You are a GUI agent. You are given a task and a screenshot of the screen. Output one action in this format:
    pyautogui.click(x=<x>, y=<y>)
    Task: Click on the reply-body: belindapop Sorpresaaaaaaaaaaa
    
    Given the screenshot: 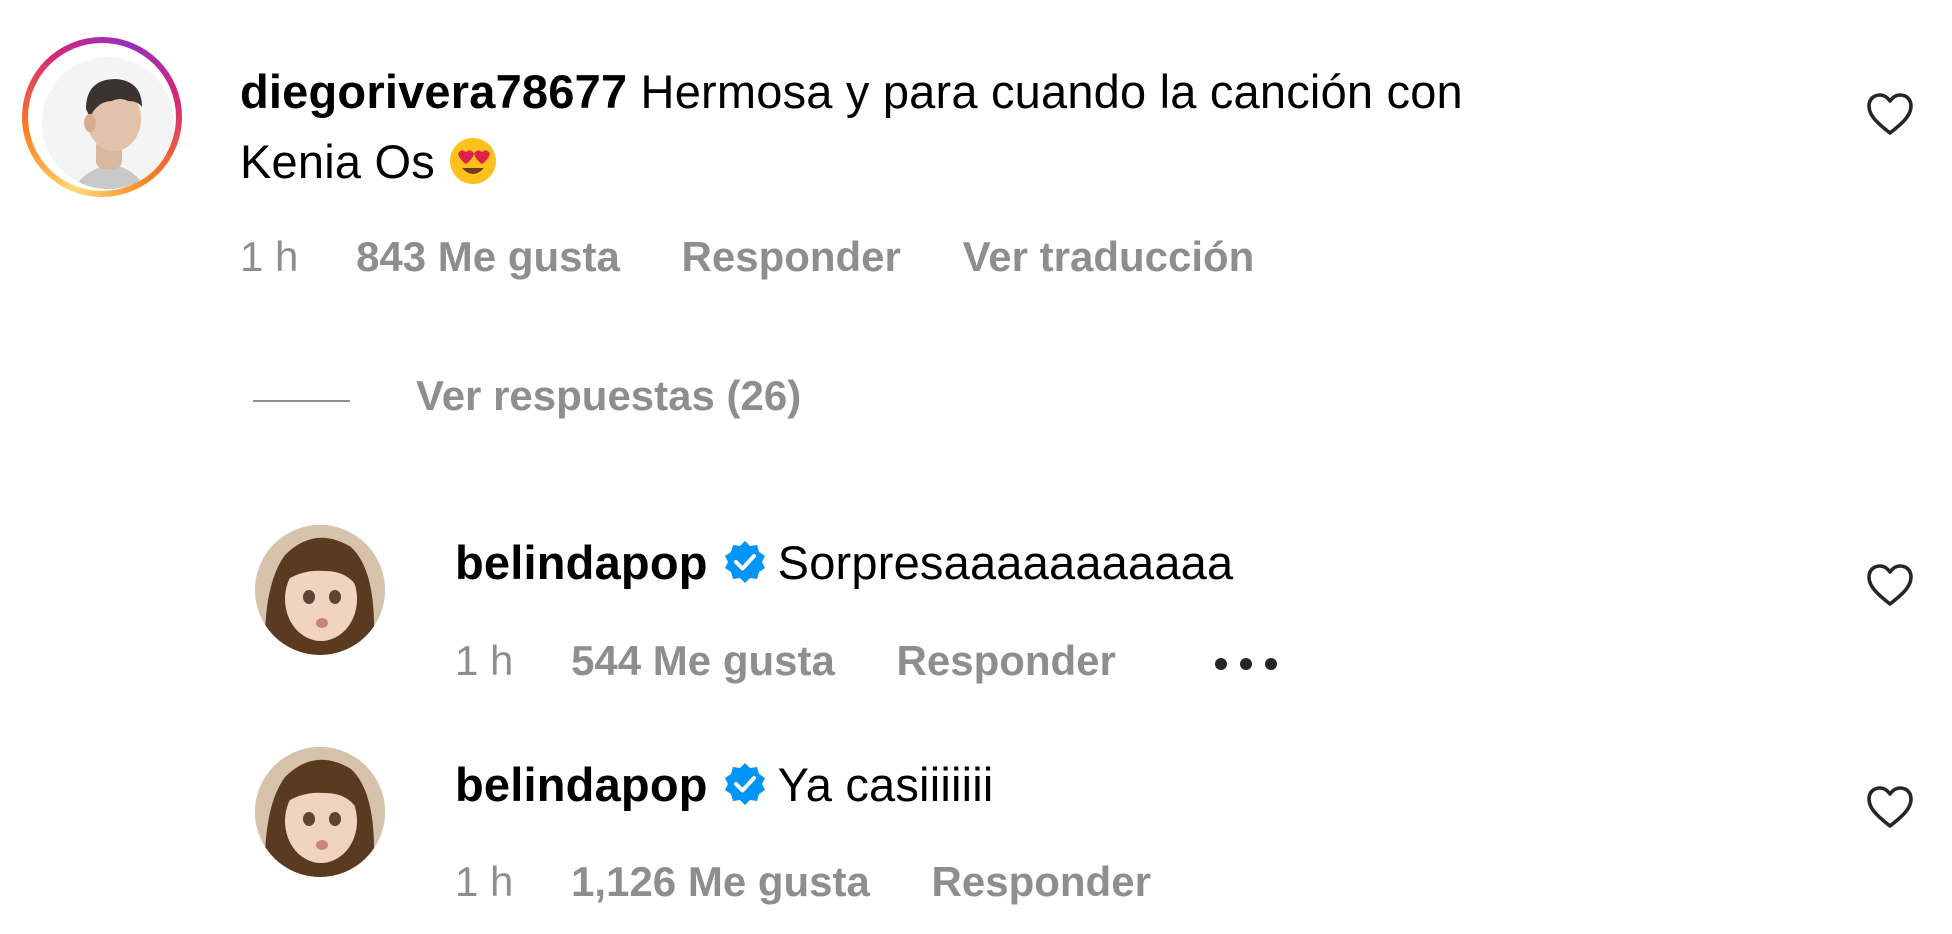 What is the action you would take?
    pyautogui.click(x=844, y=563)
    